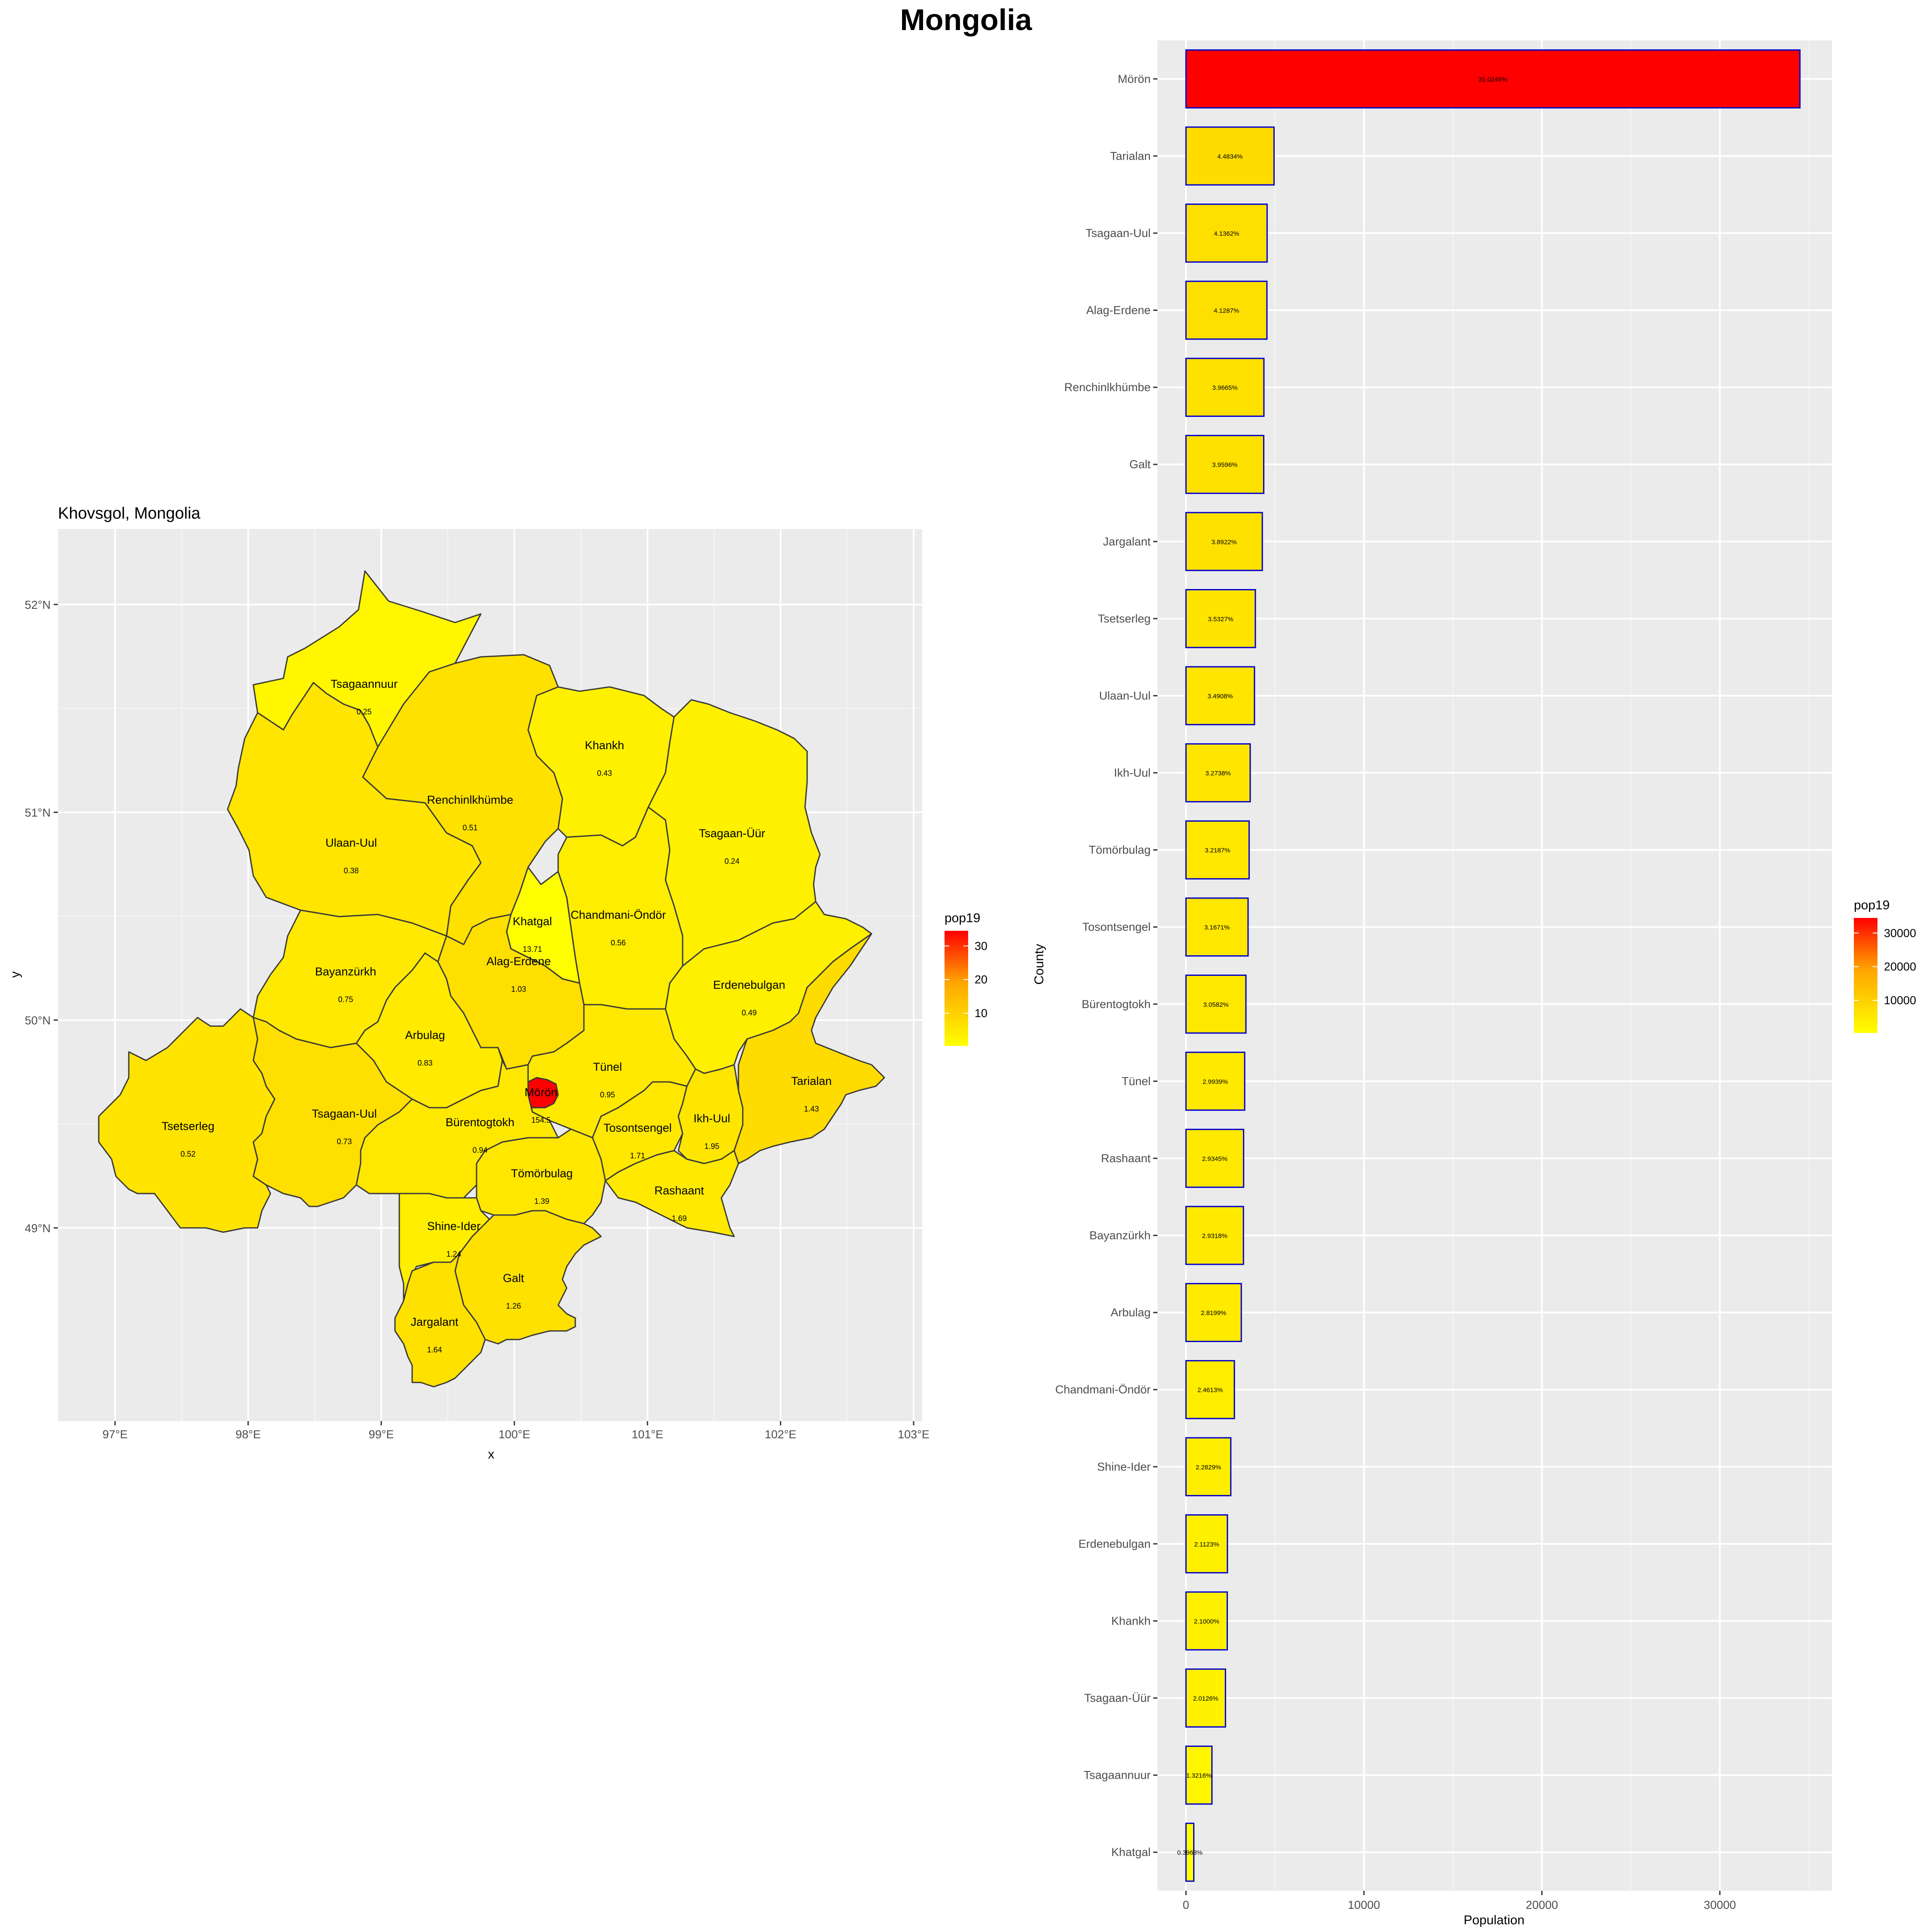 Image resolution: width=1932 pixels, height=1932 pixels. Describe the element at coordinates (187, 1126) in the screenshot. I see `map-region-name-label: Tsetserleg` at that location.